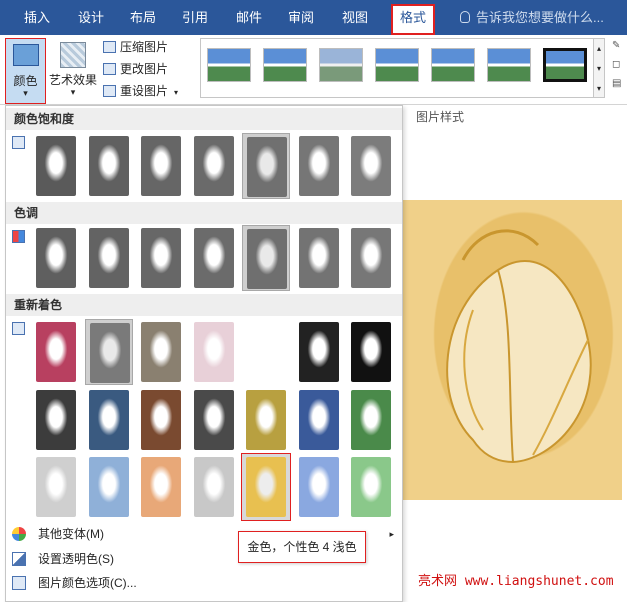 This screenshot has width=627, height=602. Describe the element at coordinates (391, 534) in the screenshot. I see `submenu-arrow-icon: ▸` at that location.